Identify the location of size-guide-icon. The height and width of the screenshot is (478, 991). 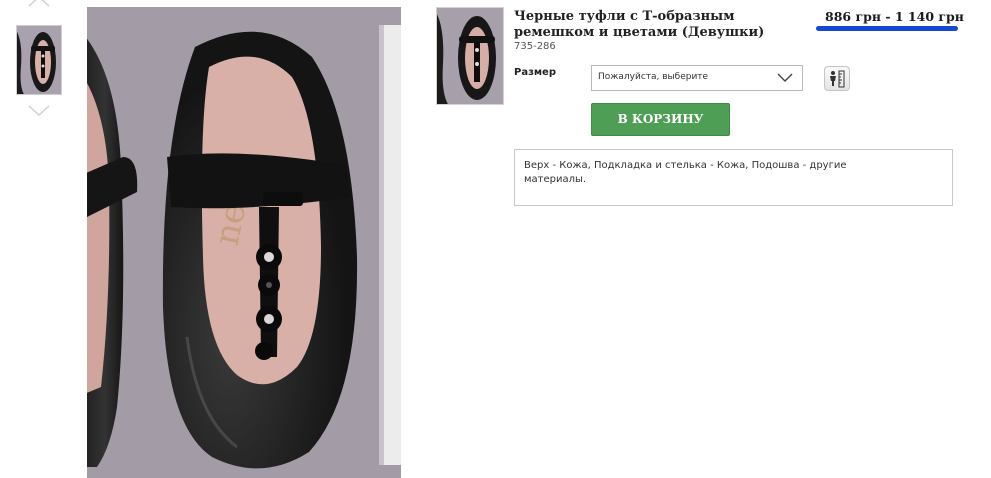
(837, 79).